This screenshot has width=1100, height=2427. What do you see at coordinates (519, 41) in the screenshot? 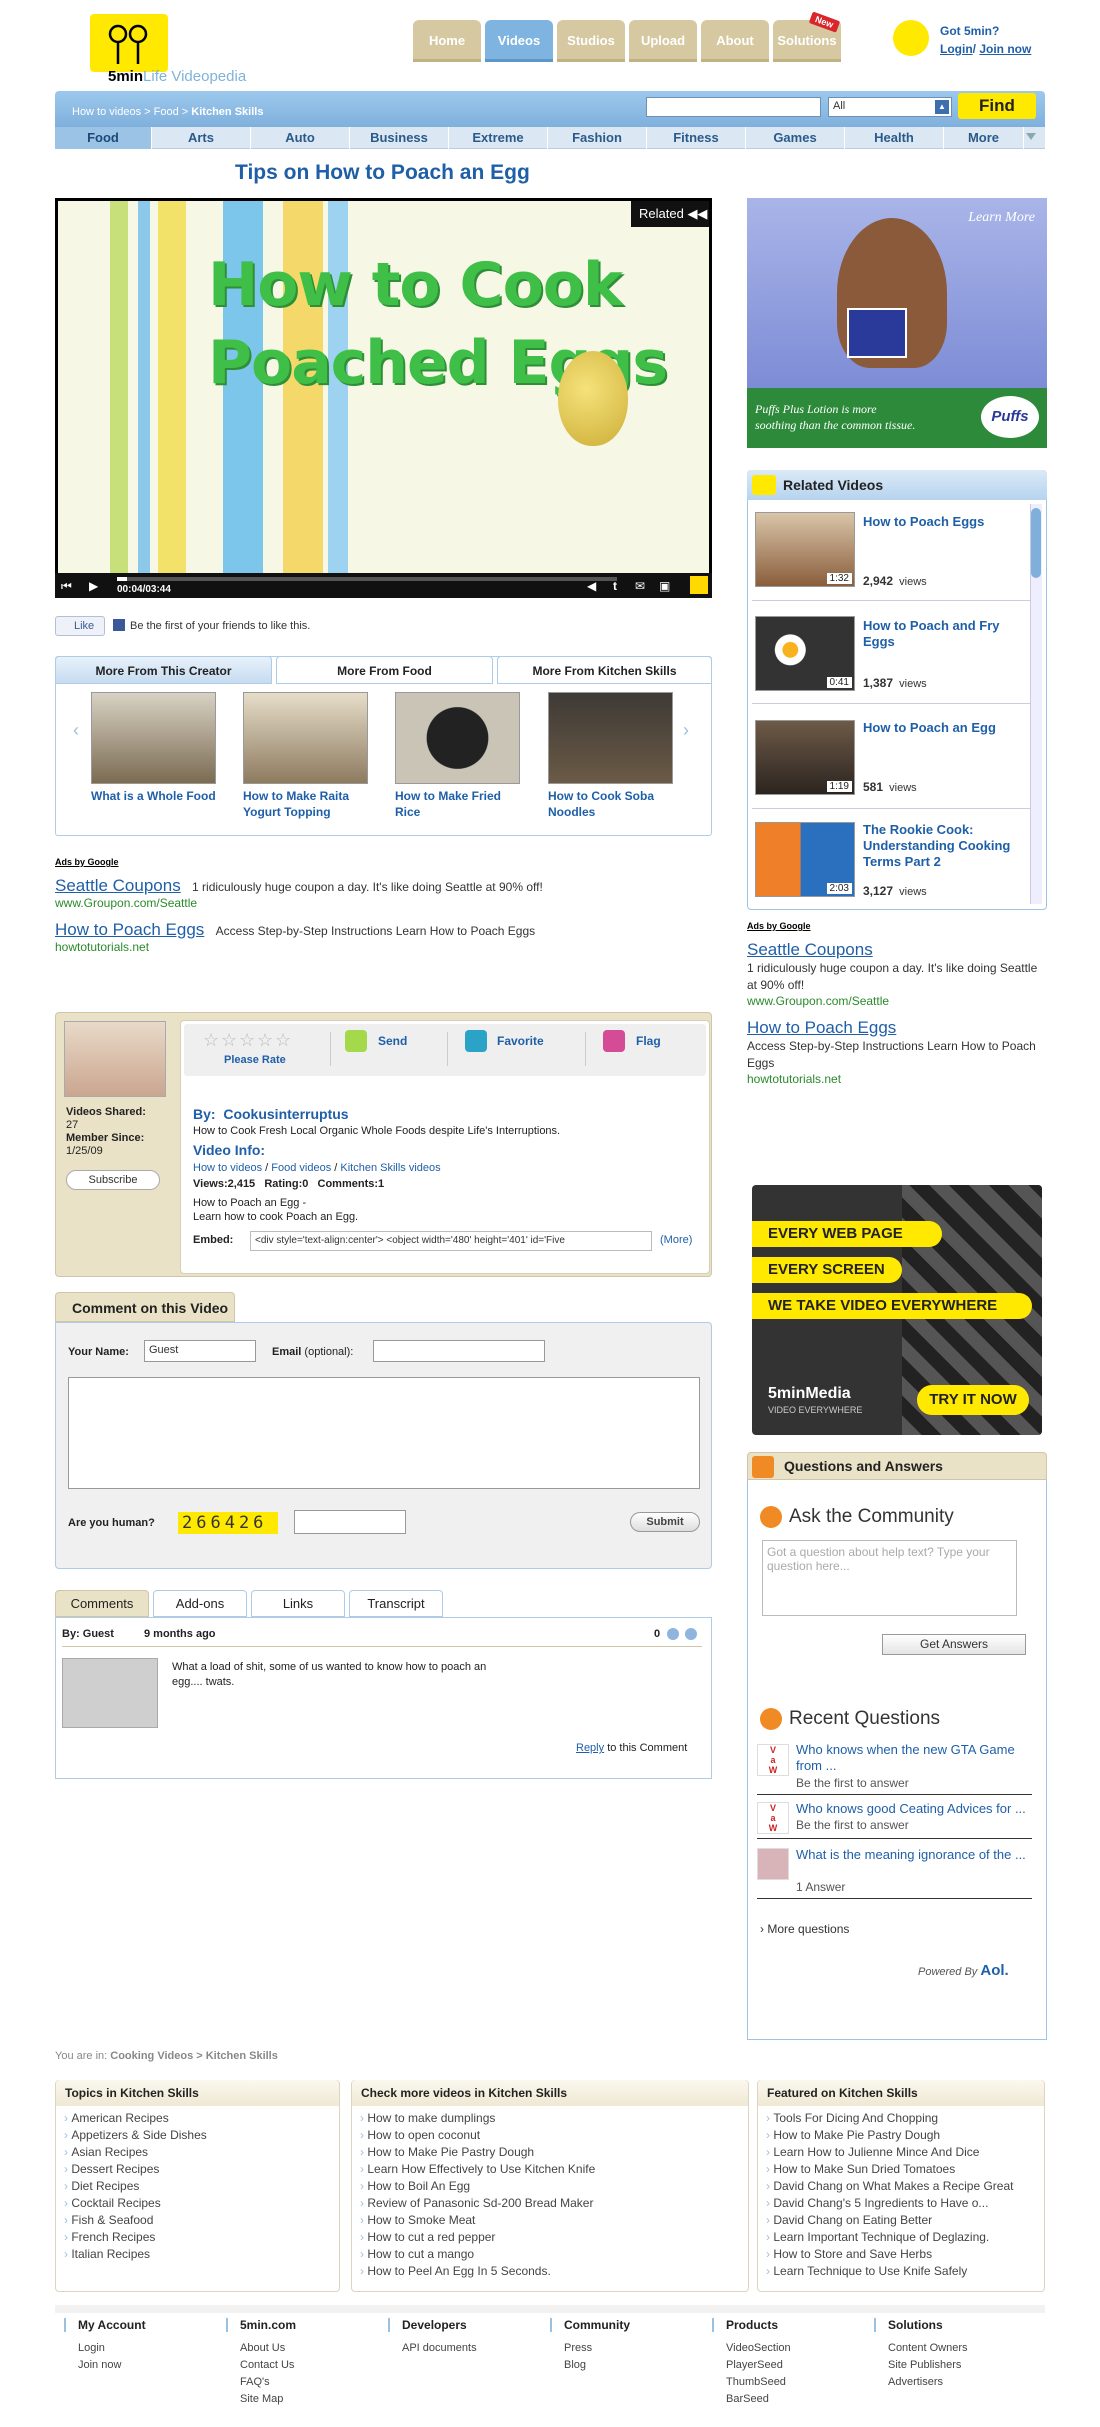
I see `nav-videos: Videos` at bounding box center [519, 41].